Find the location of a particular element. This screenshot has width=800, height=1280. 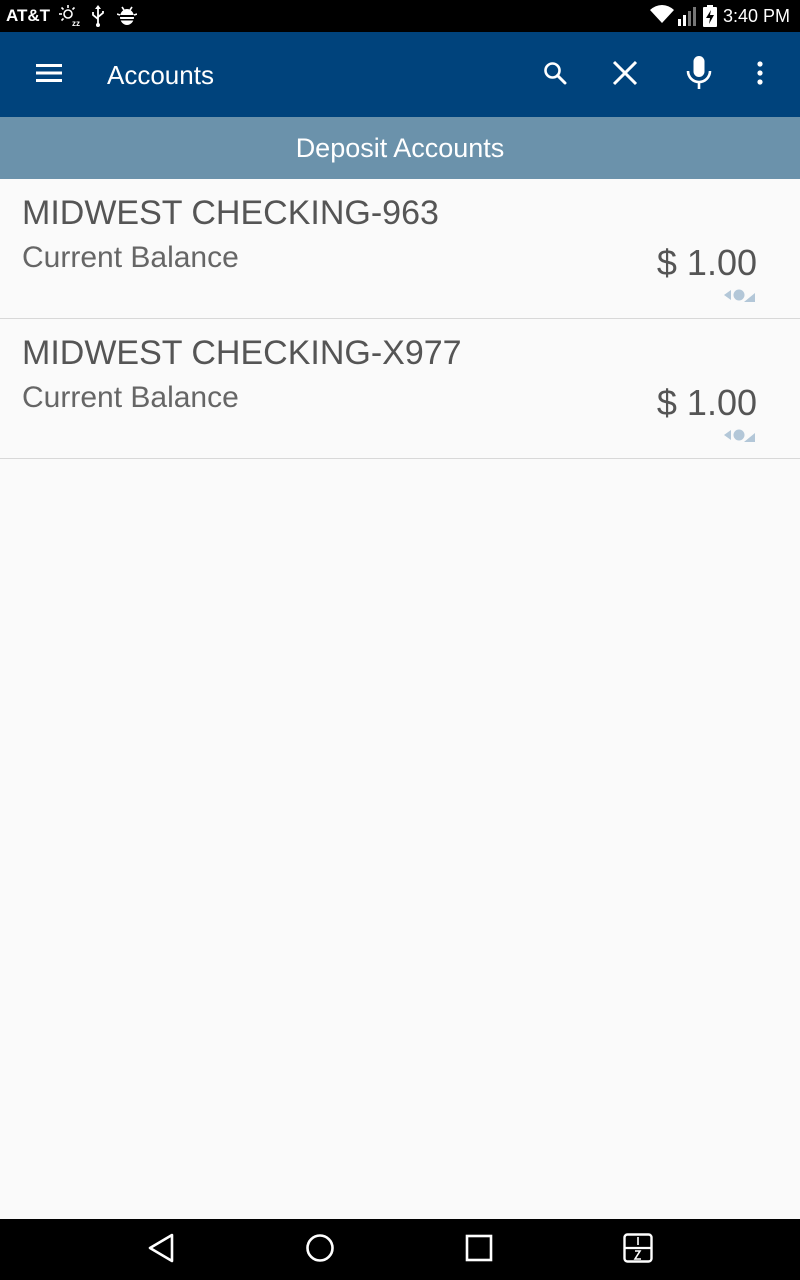

split-screen-icon is located at coordinates (638, 1250).